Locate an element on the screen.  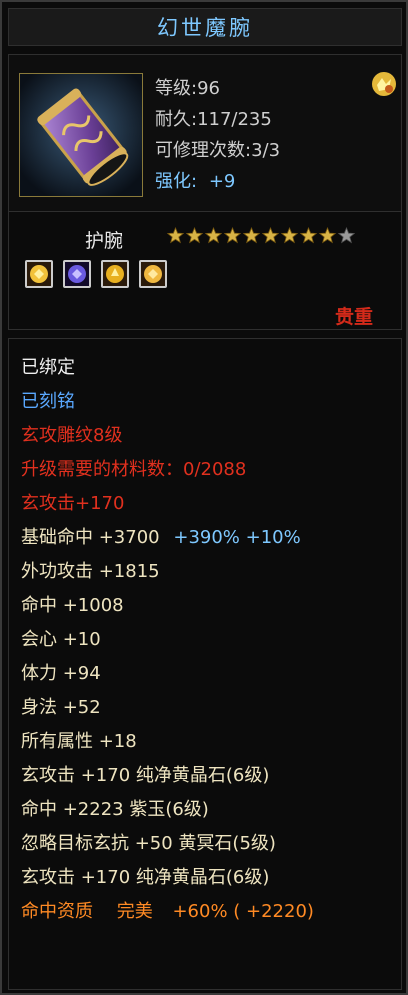
aptitude-label: 命中资质 is located at coordinates (57, 911).